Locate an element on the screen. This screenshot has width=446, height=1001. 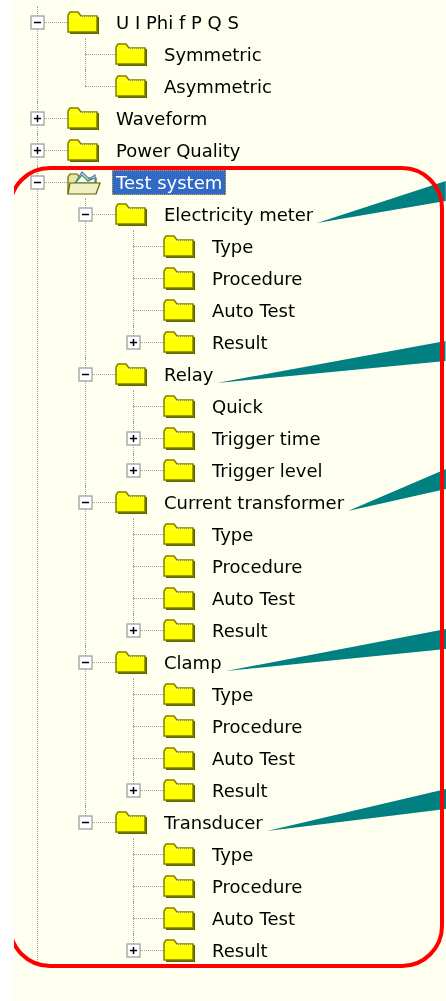
tree-item: Clamp is located at coordinates (193, 662).